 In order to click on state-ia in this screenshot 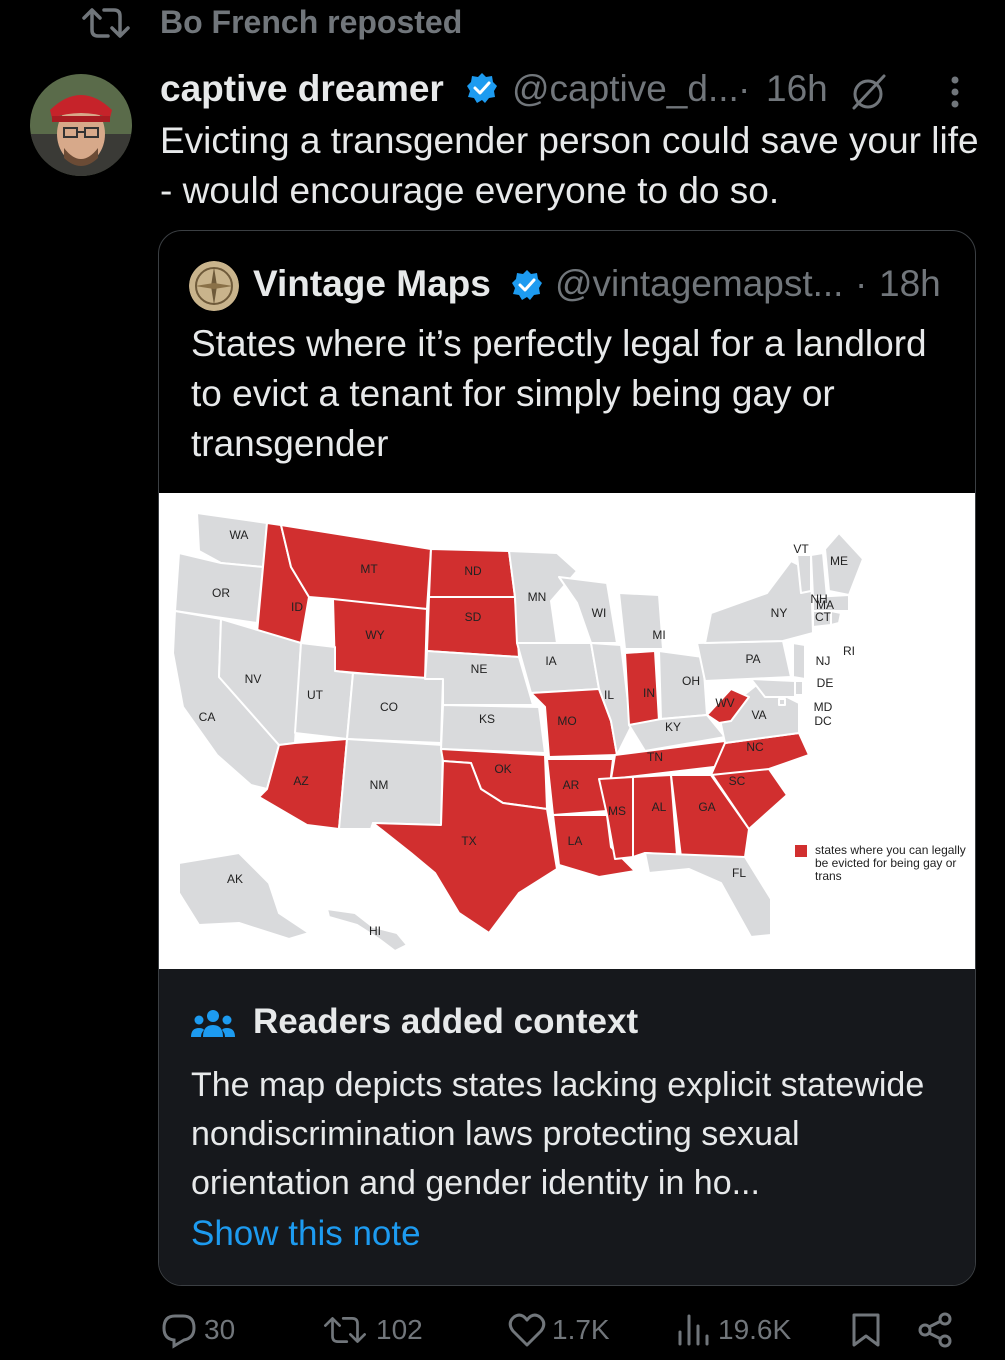, I will do `click(558, 668)`.